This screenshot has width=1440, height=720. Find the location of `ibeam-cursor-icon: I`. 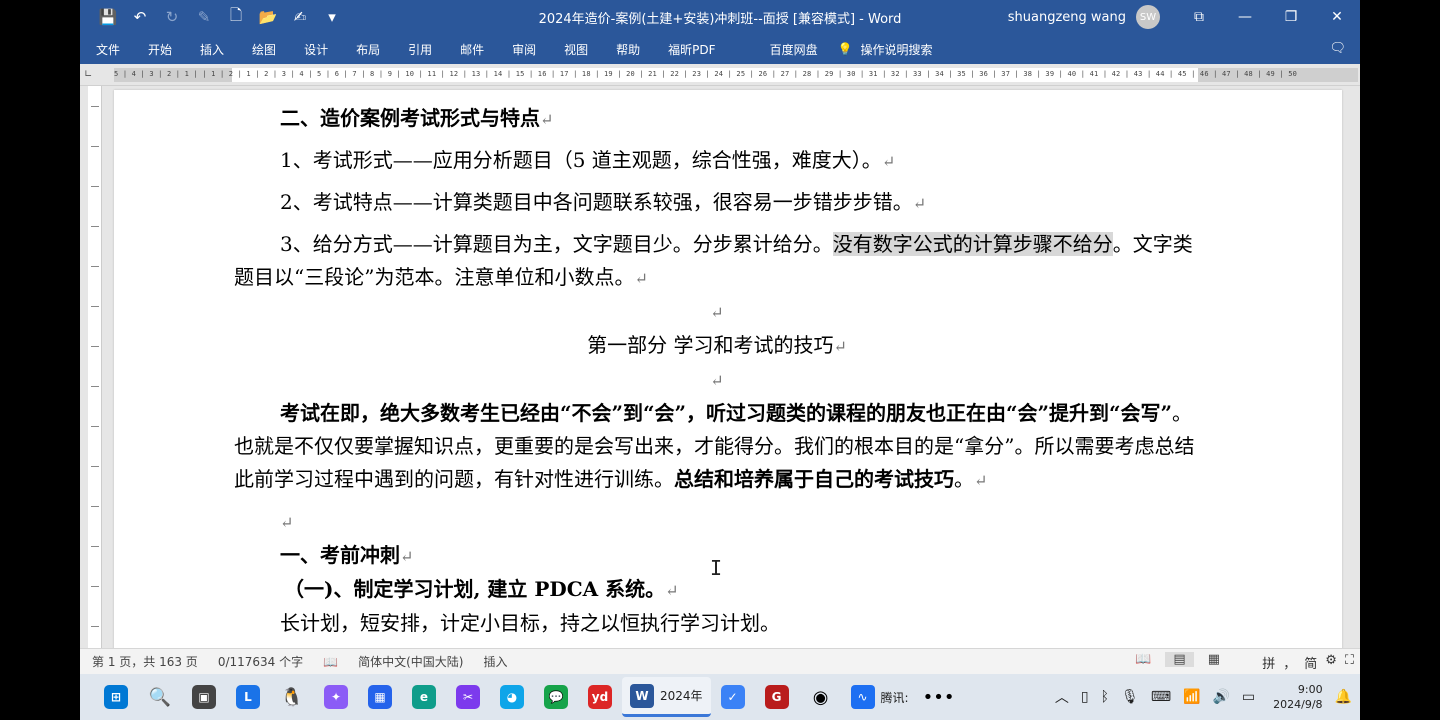

ibeam-cursor-icon: I is located at coordinates (716, 568).